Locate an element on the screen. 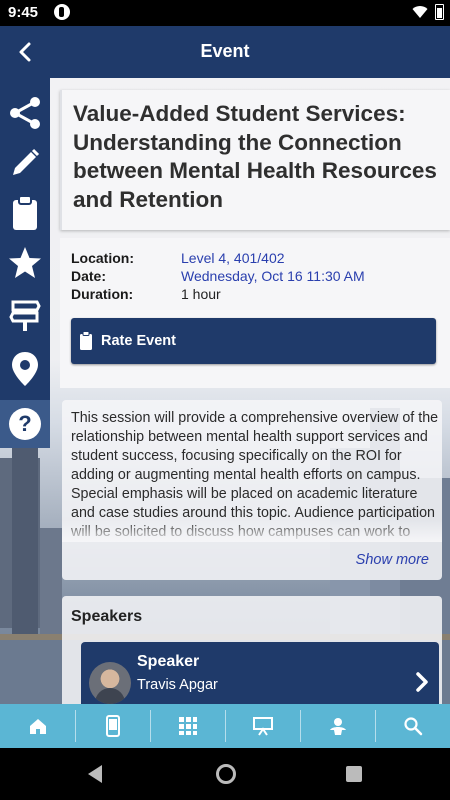 Image resolution: width=450 pixels, height=800 pixels. speaker-name: Travis Apgar is located at coordinates (177, 685).